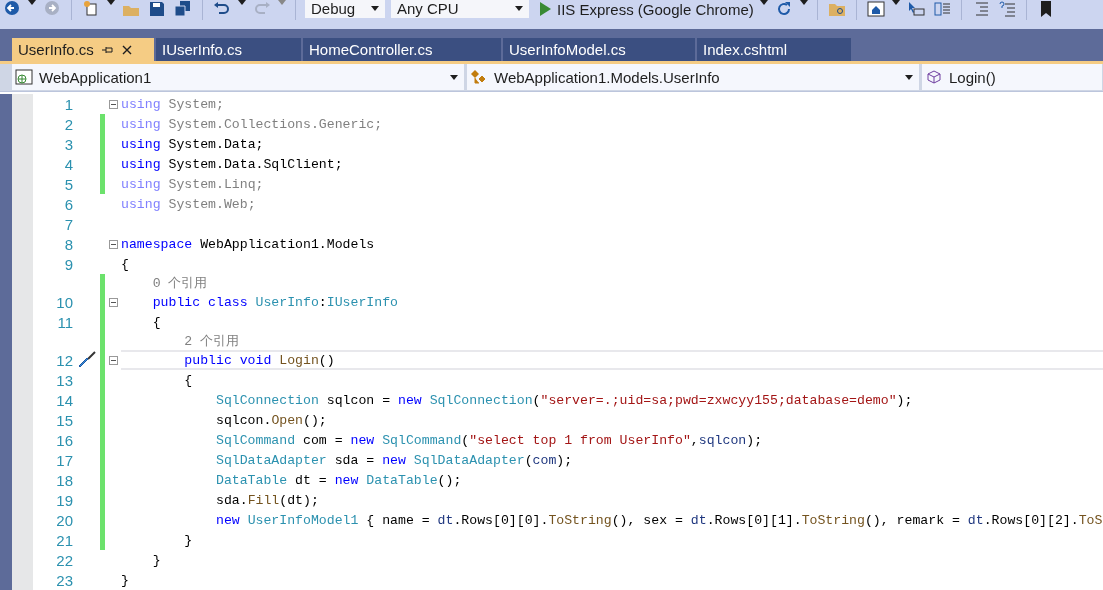  Describe the element at coordinates (460, 9) in the screenshot. I see `platform-dropdown: Any CPU` at that location.